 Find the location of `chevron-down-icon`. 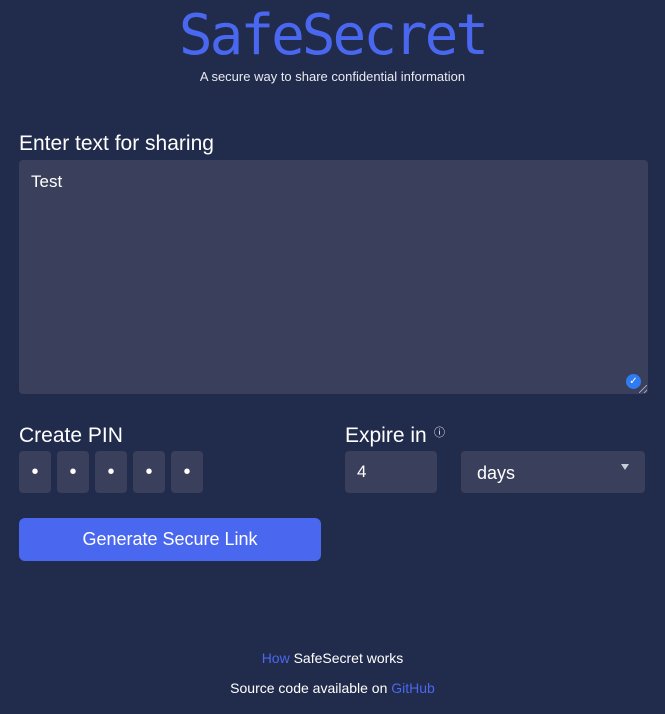

chevron-down-icon is located at coordinates (625, 467).